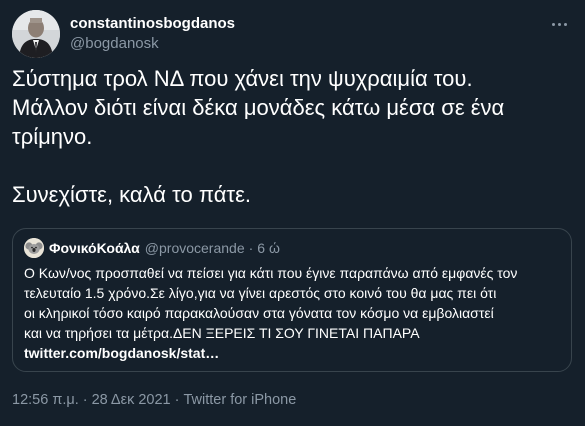  Describe the element at coordinates (559, 24) in the screenshot. I see `more-options-button` at that location.